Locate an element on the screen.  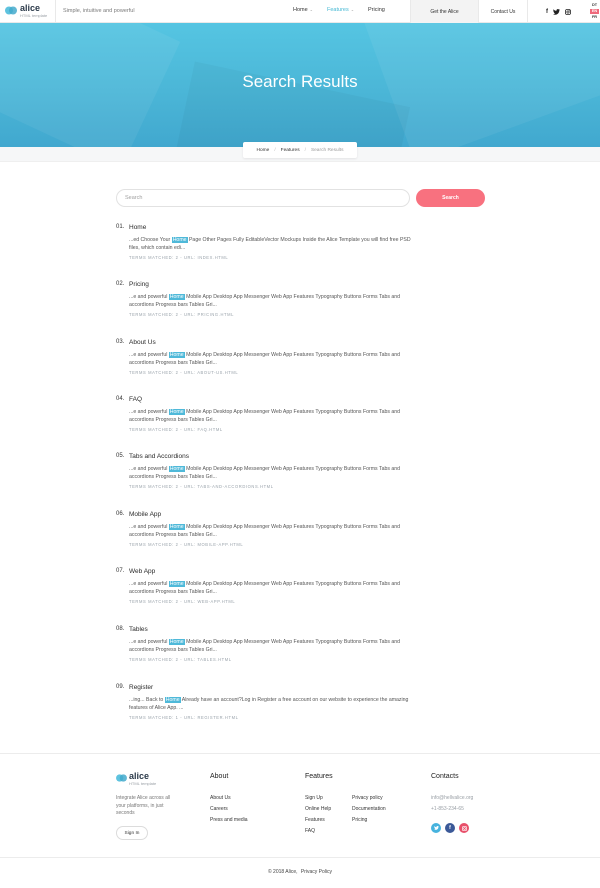
footer-phone: +1-853-234-65 is located at coordinates (447, 809).